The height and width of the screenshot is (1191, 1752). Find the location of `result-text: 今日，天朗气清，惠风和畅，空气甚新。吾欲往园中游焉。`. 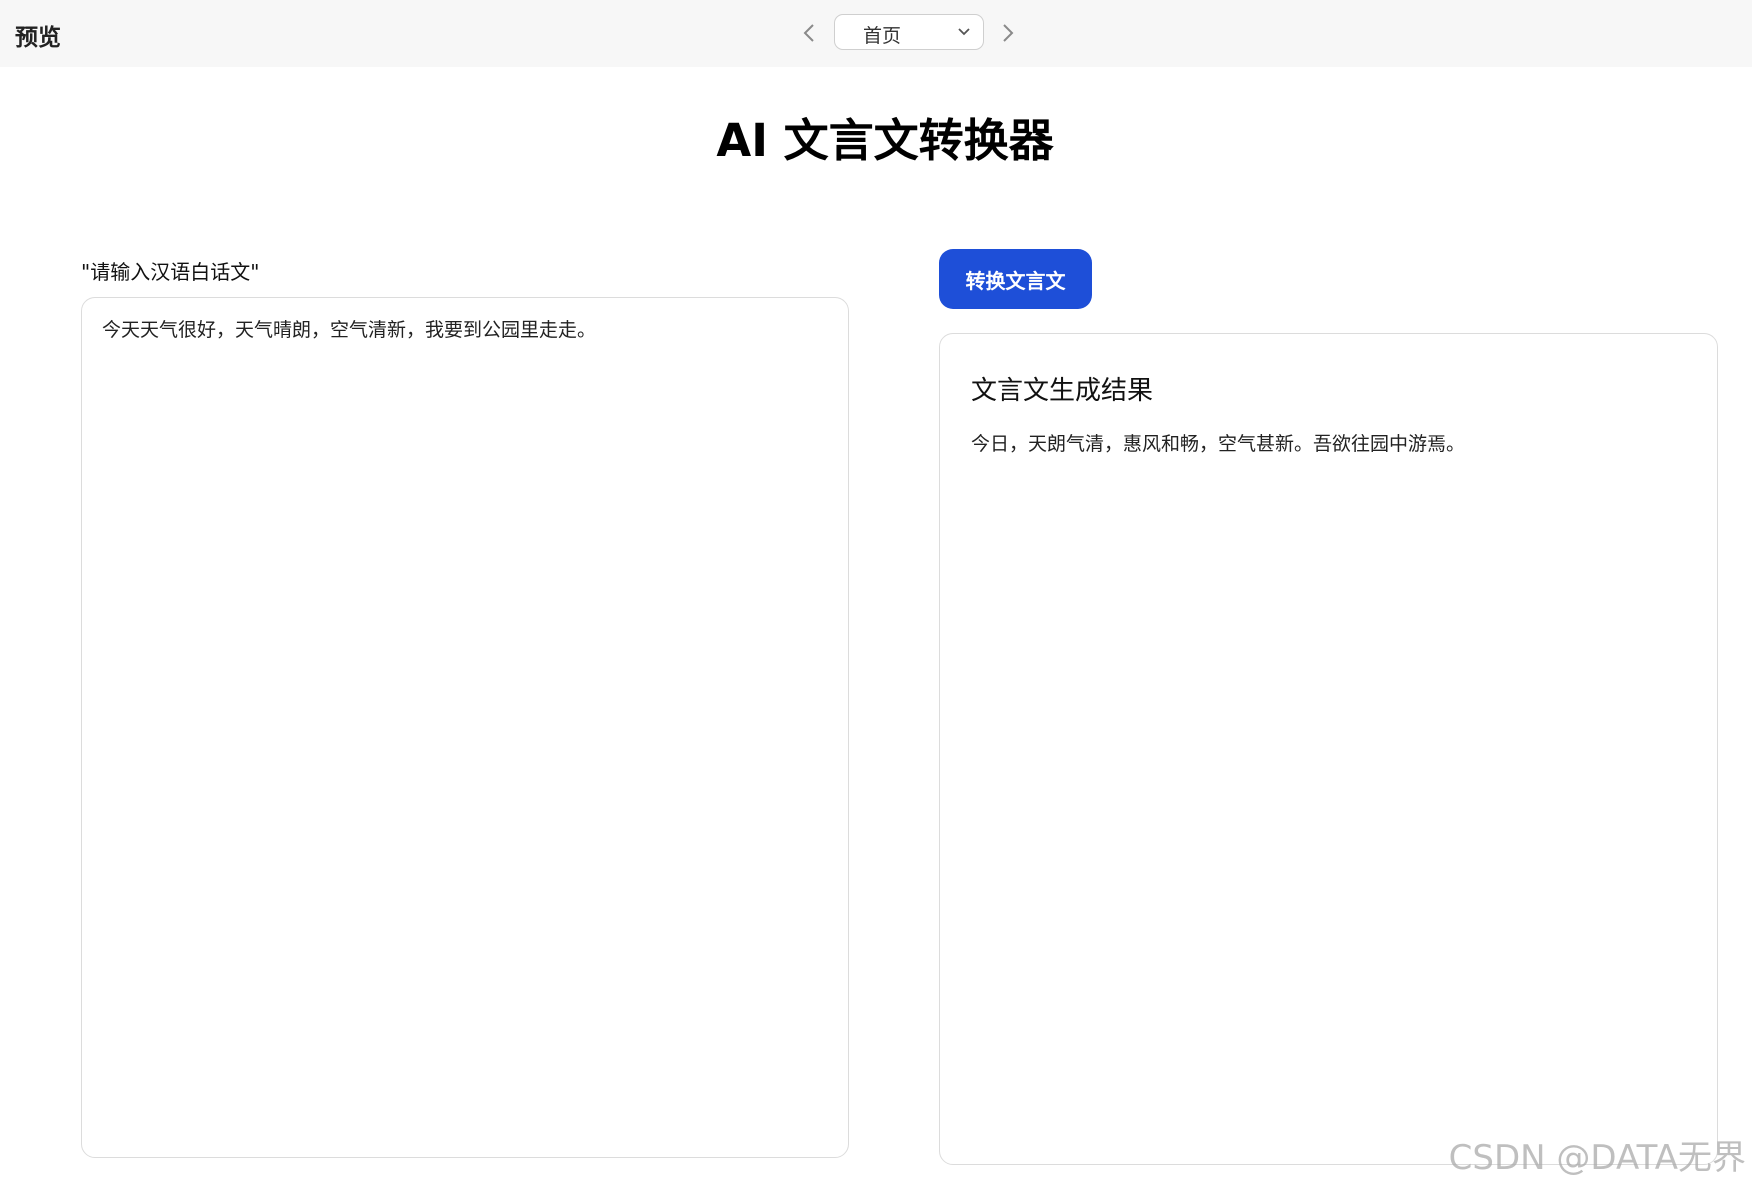

result-text: 今日，天朗气清，惠风和畅，空气甚新。吾欲往园中游焉。 is located at coordinates (1218, 444).